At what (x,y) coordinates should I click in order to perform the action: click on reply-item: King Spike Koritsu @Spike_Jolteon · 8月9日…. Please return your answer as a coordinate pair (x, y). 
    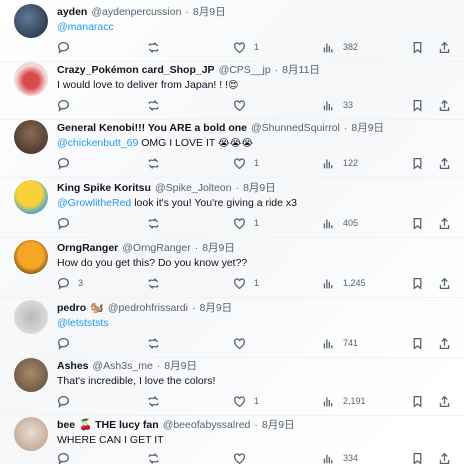
    Looking at the image, I should click on (232, 209).